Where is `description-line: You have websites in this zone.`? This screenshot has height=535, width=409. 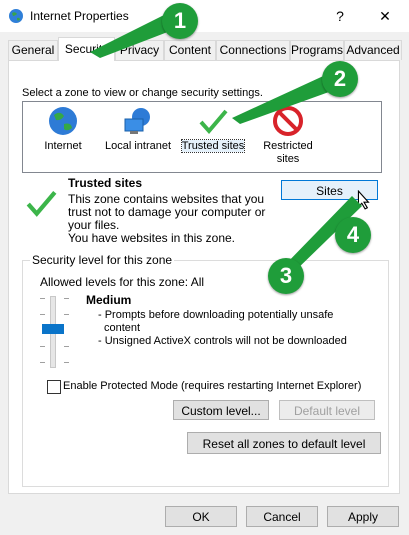 description-line: You have websites in this zone. is located at coordinates (151, 238).